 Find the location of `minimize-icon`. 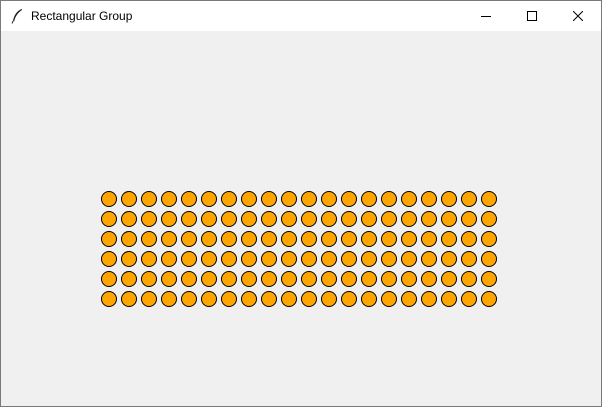

minimize-icon is located at coordinates (486, 16).